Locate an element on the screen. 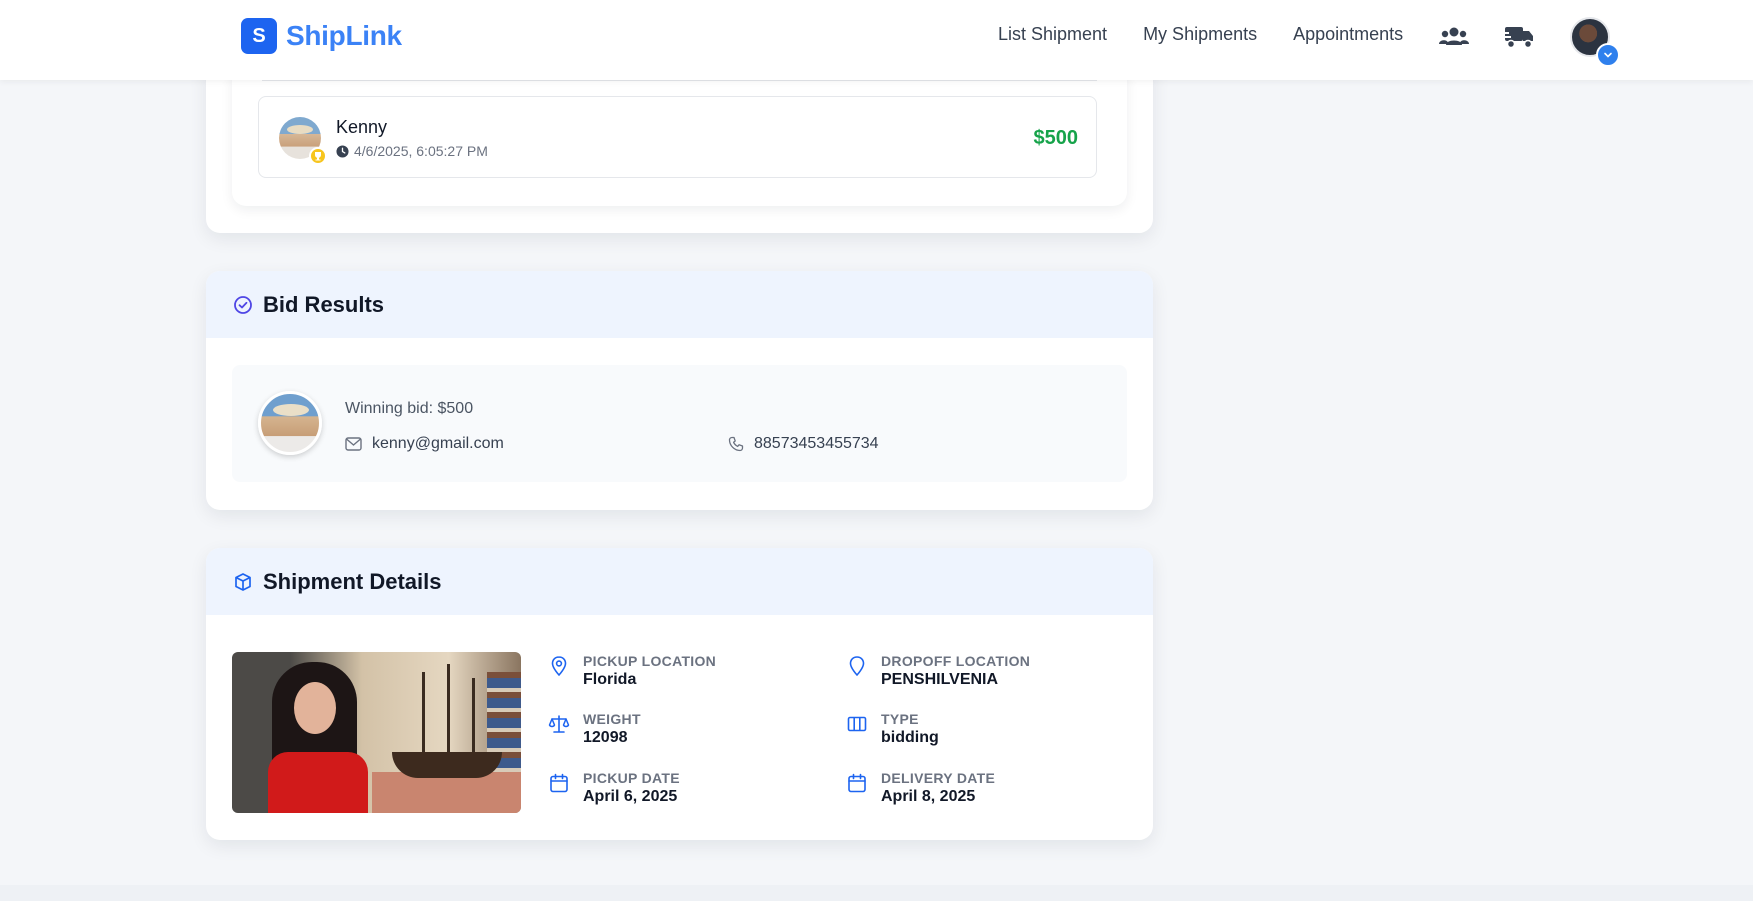  winner-email: kenny@gmail.com is located at coordinates (424, 444).